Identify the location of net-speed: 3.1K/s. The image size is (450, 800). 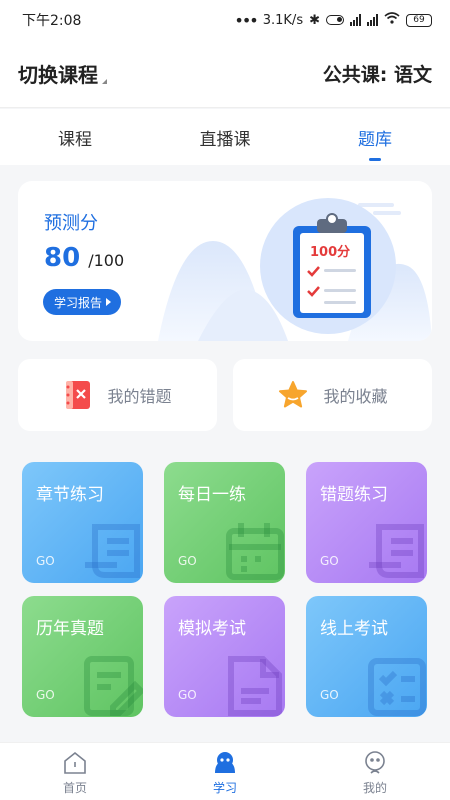
(283, 20).